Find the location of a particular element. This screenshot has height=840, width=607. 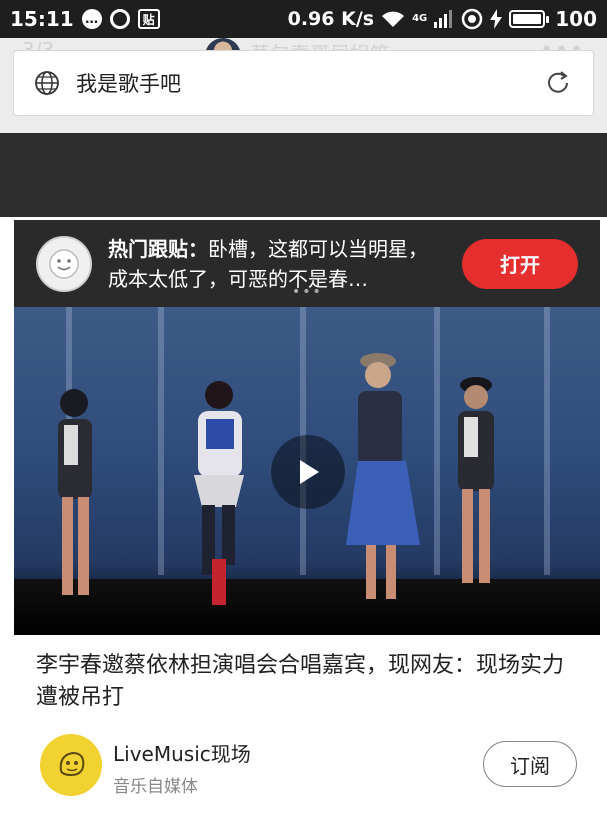

status-bar: 15:11 … 贴 0.96 K/s 4G 100 is located at coordinates (303, 19).